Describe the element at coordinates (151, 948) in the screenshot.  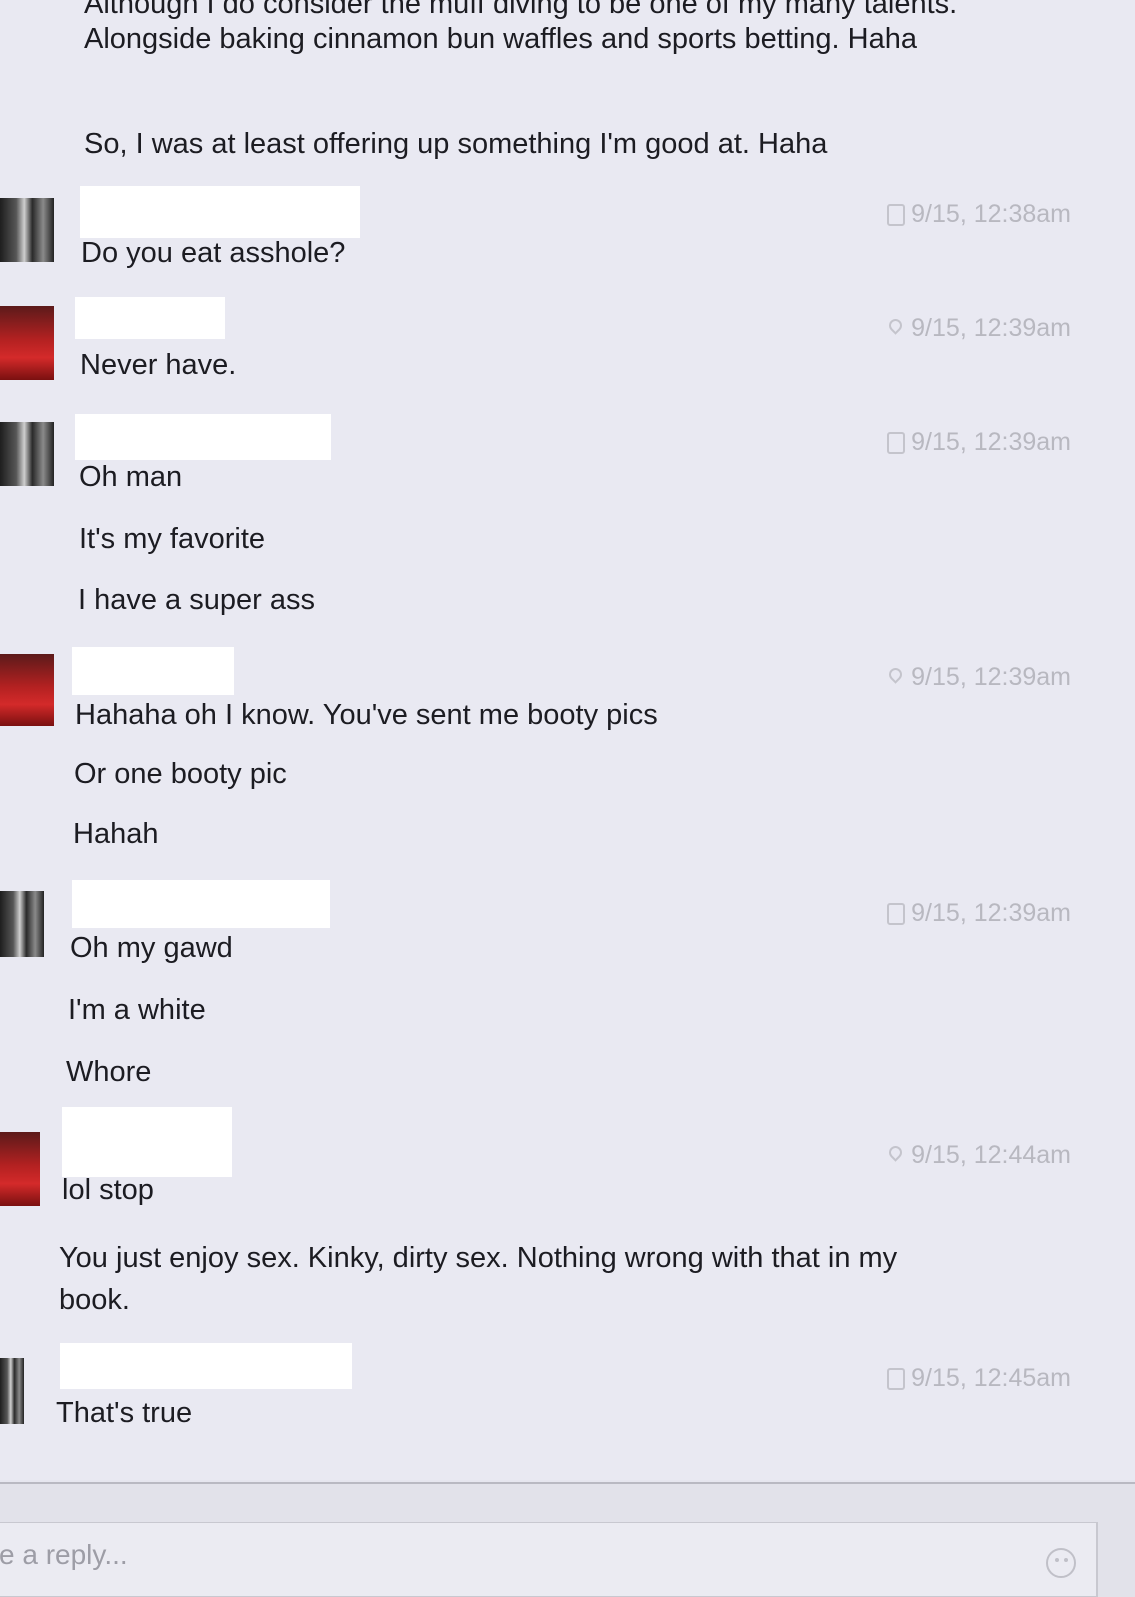
I see `message-text: Oh my gawd` at that location.